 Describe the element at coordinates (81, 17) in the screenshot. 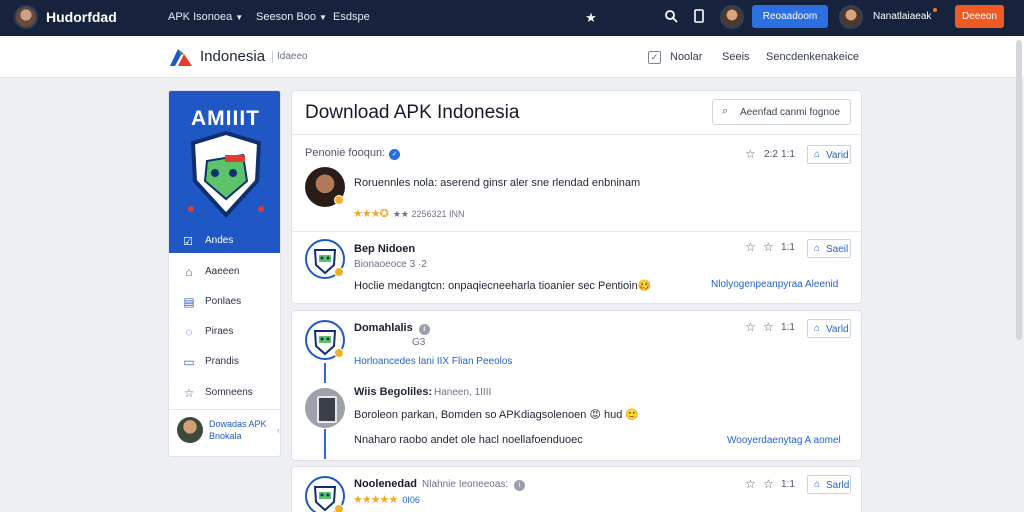

I see `app-brand: Hudorfdad` at that location.